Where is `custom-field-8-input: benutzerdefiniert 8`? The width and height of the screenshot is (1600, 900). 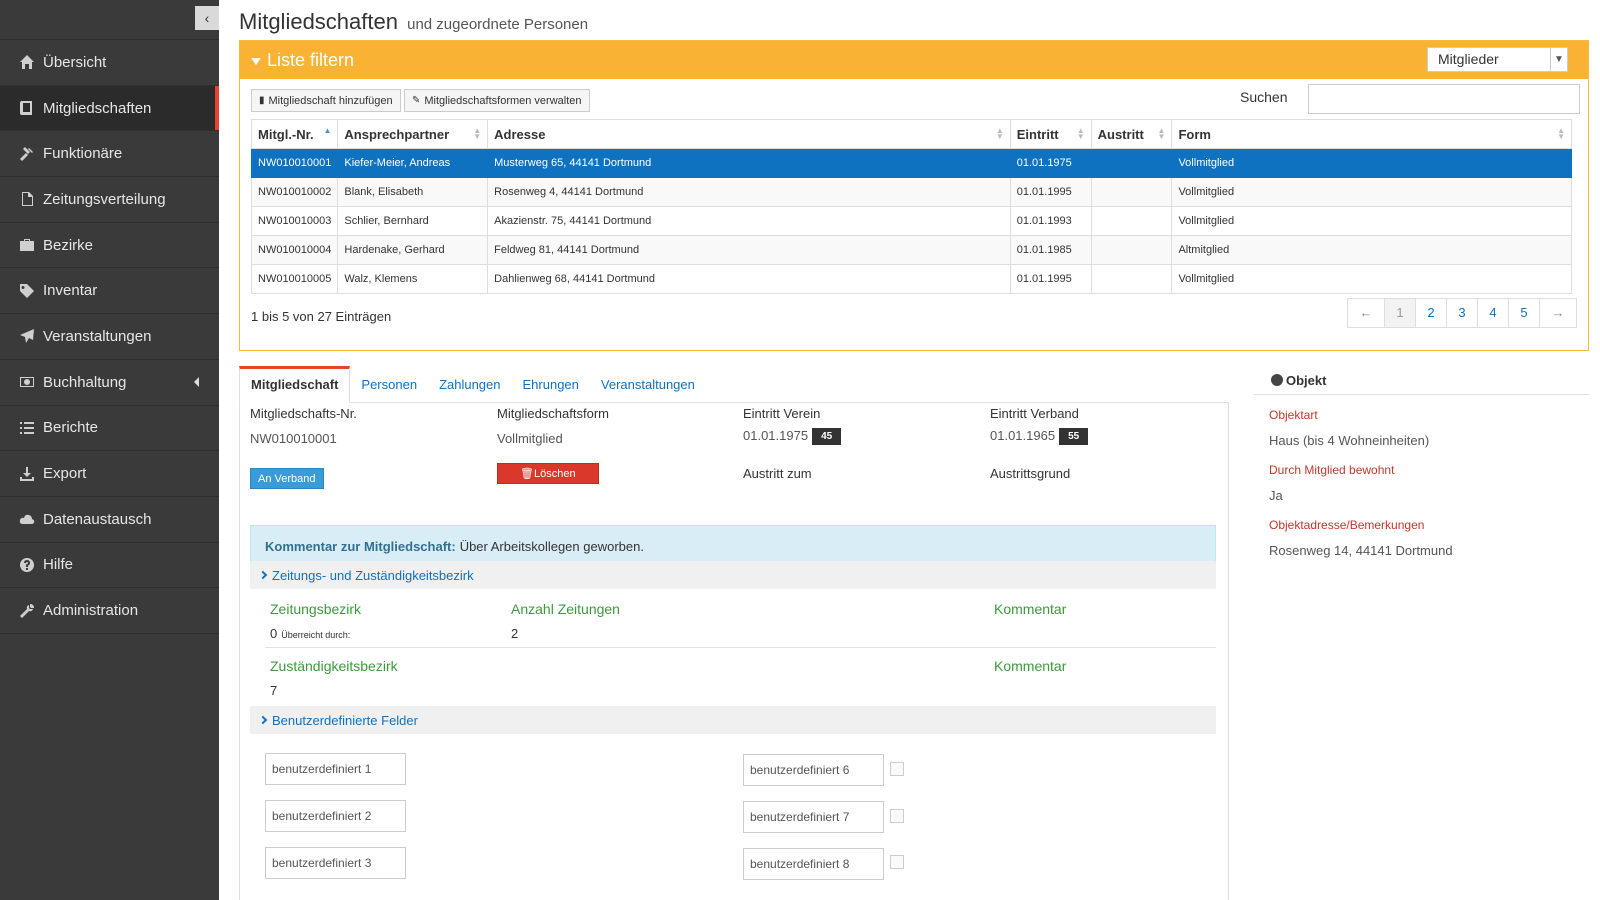 custom-field-8-input: benutzerdefiniert 8 is located at coordinates (813, 864).